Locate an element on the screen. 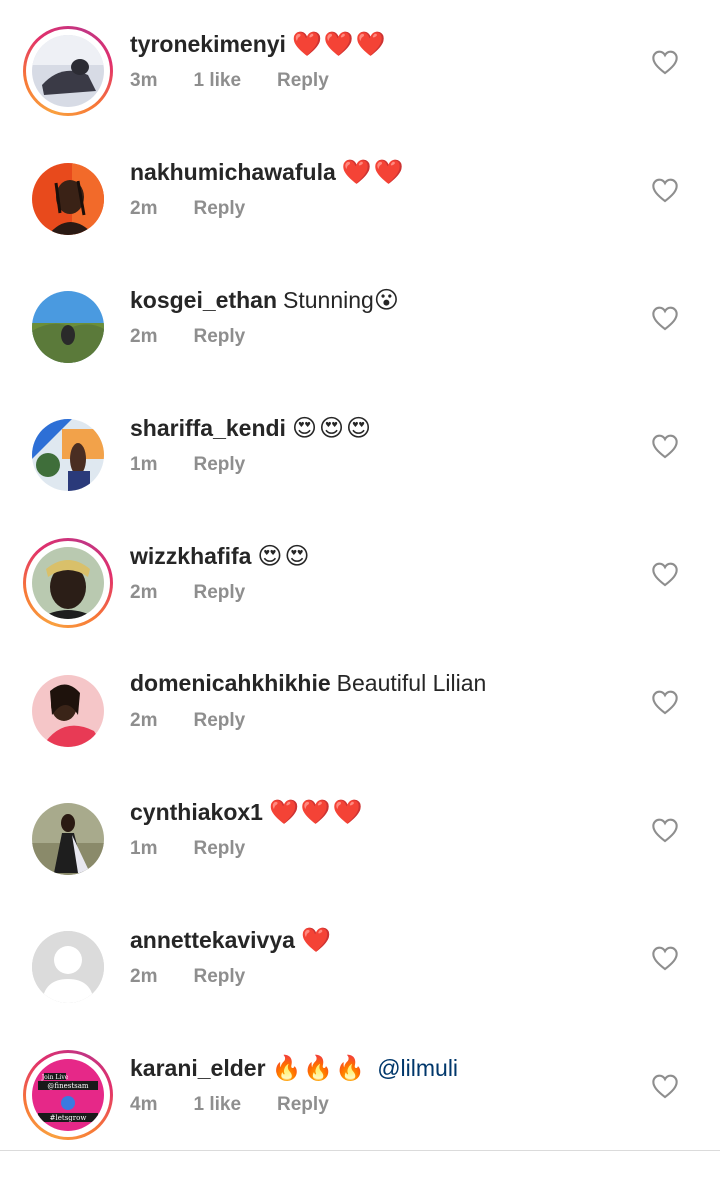 The image size is (720, 1178). avatar-story-ring: Join Live @finestsam #letsgrow is located at coordinates (68, 1095).